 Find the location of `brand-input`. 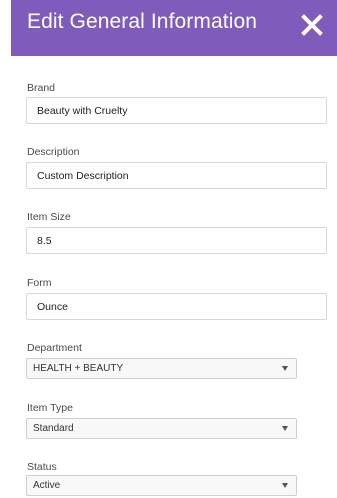

brand-input is located at coordinates (176, 110).